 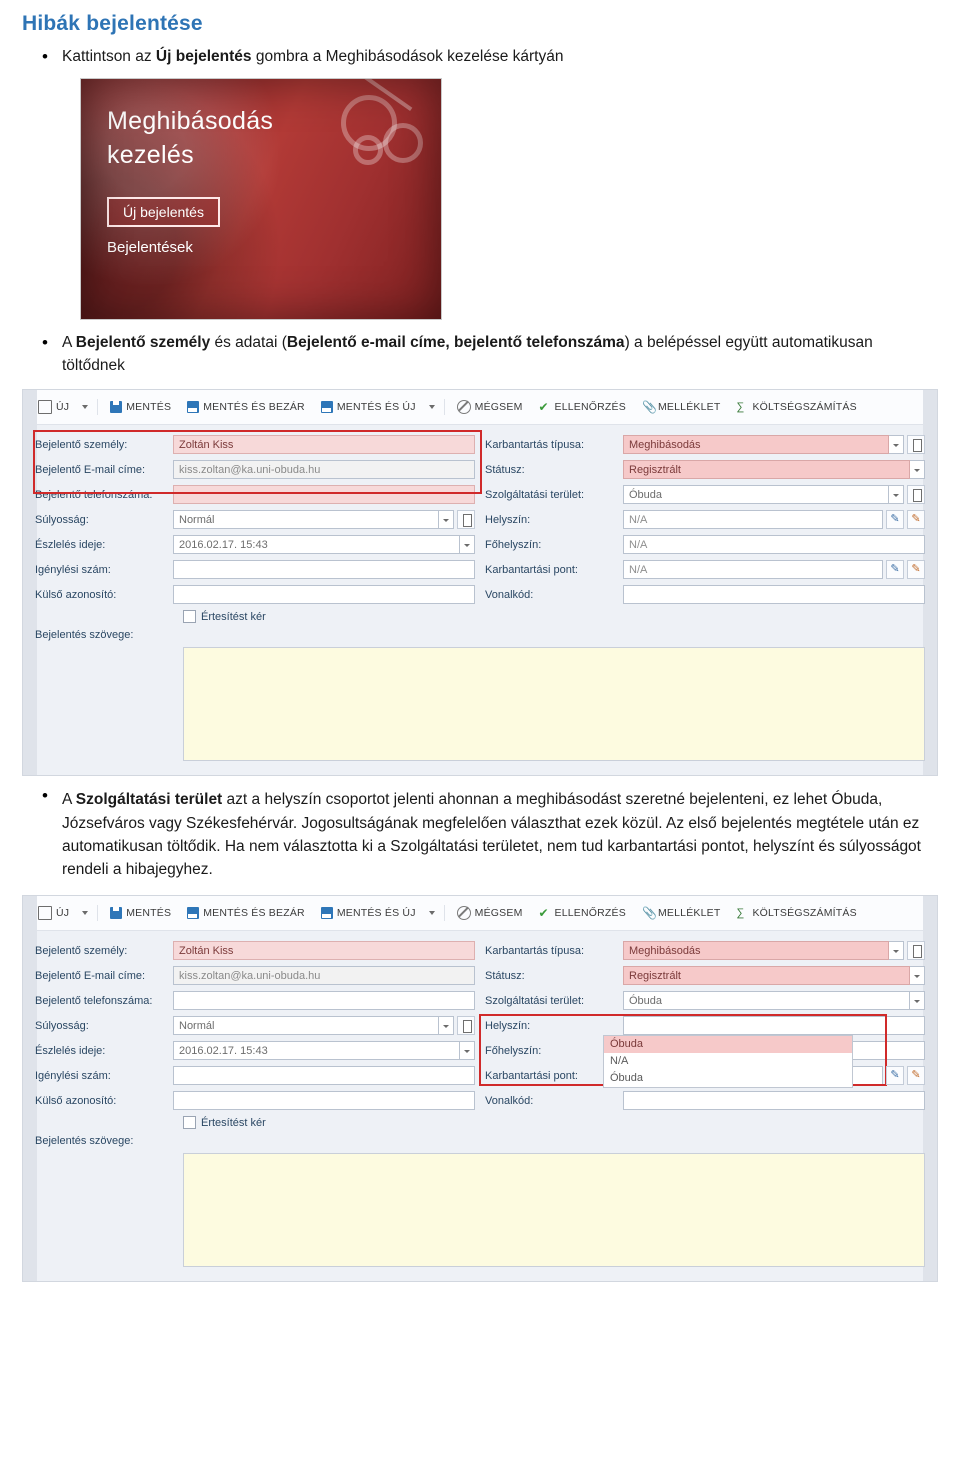 I want to click on save-icon, so click(x=116, y=407).